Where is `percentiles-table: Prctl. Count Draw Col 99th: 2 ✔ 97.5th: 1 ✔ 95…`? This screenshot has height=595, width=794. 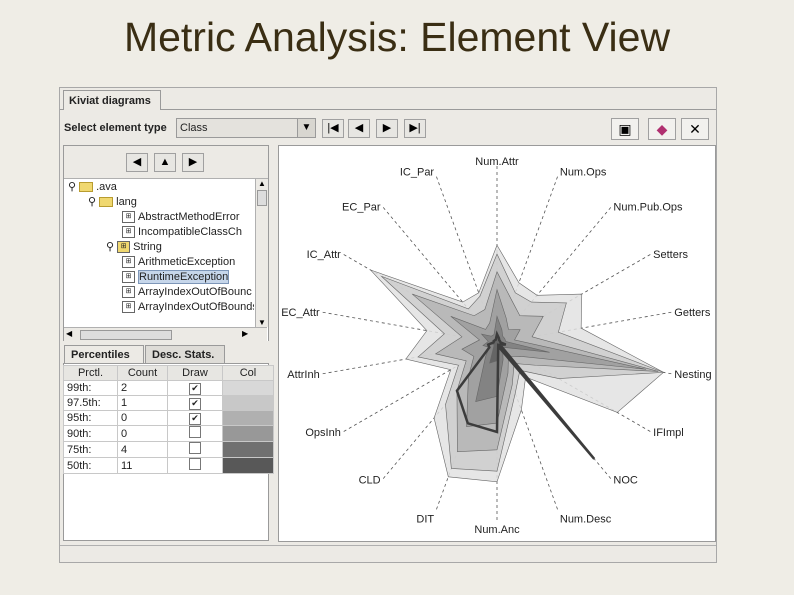
percentiles-table: Prctl. Count Draw Col 99th: 2 ✔ 97.5th: 1 ✔ 95… is located at coordinates (168, 419).